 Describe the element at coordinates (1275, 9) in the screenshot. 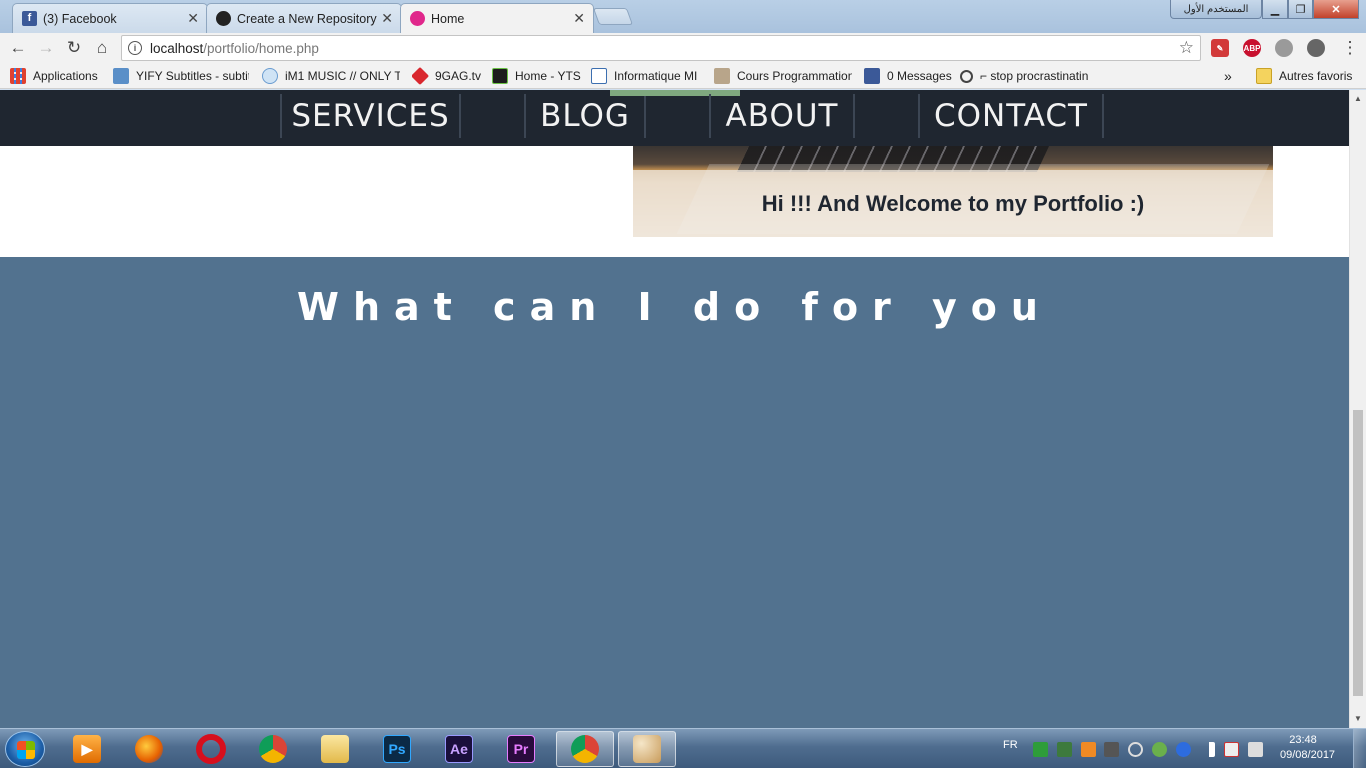

I see `minimize-button: ▁` at that location.